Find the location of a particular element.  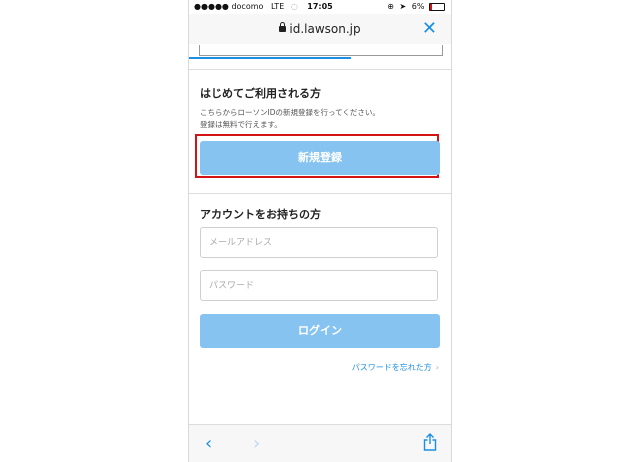

forgot-password-link: パスワードを忘れた方 › is located at coordinates (395, 367).